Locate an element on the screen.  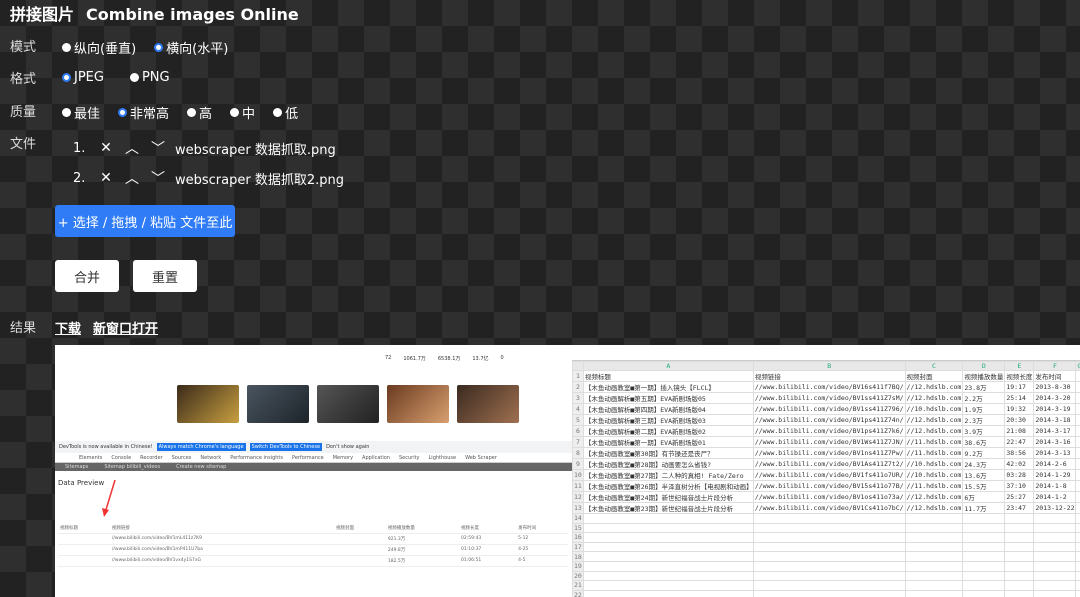
radio-label: 横向(水平) is located at coordinates (197, 49).